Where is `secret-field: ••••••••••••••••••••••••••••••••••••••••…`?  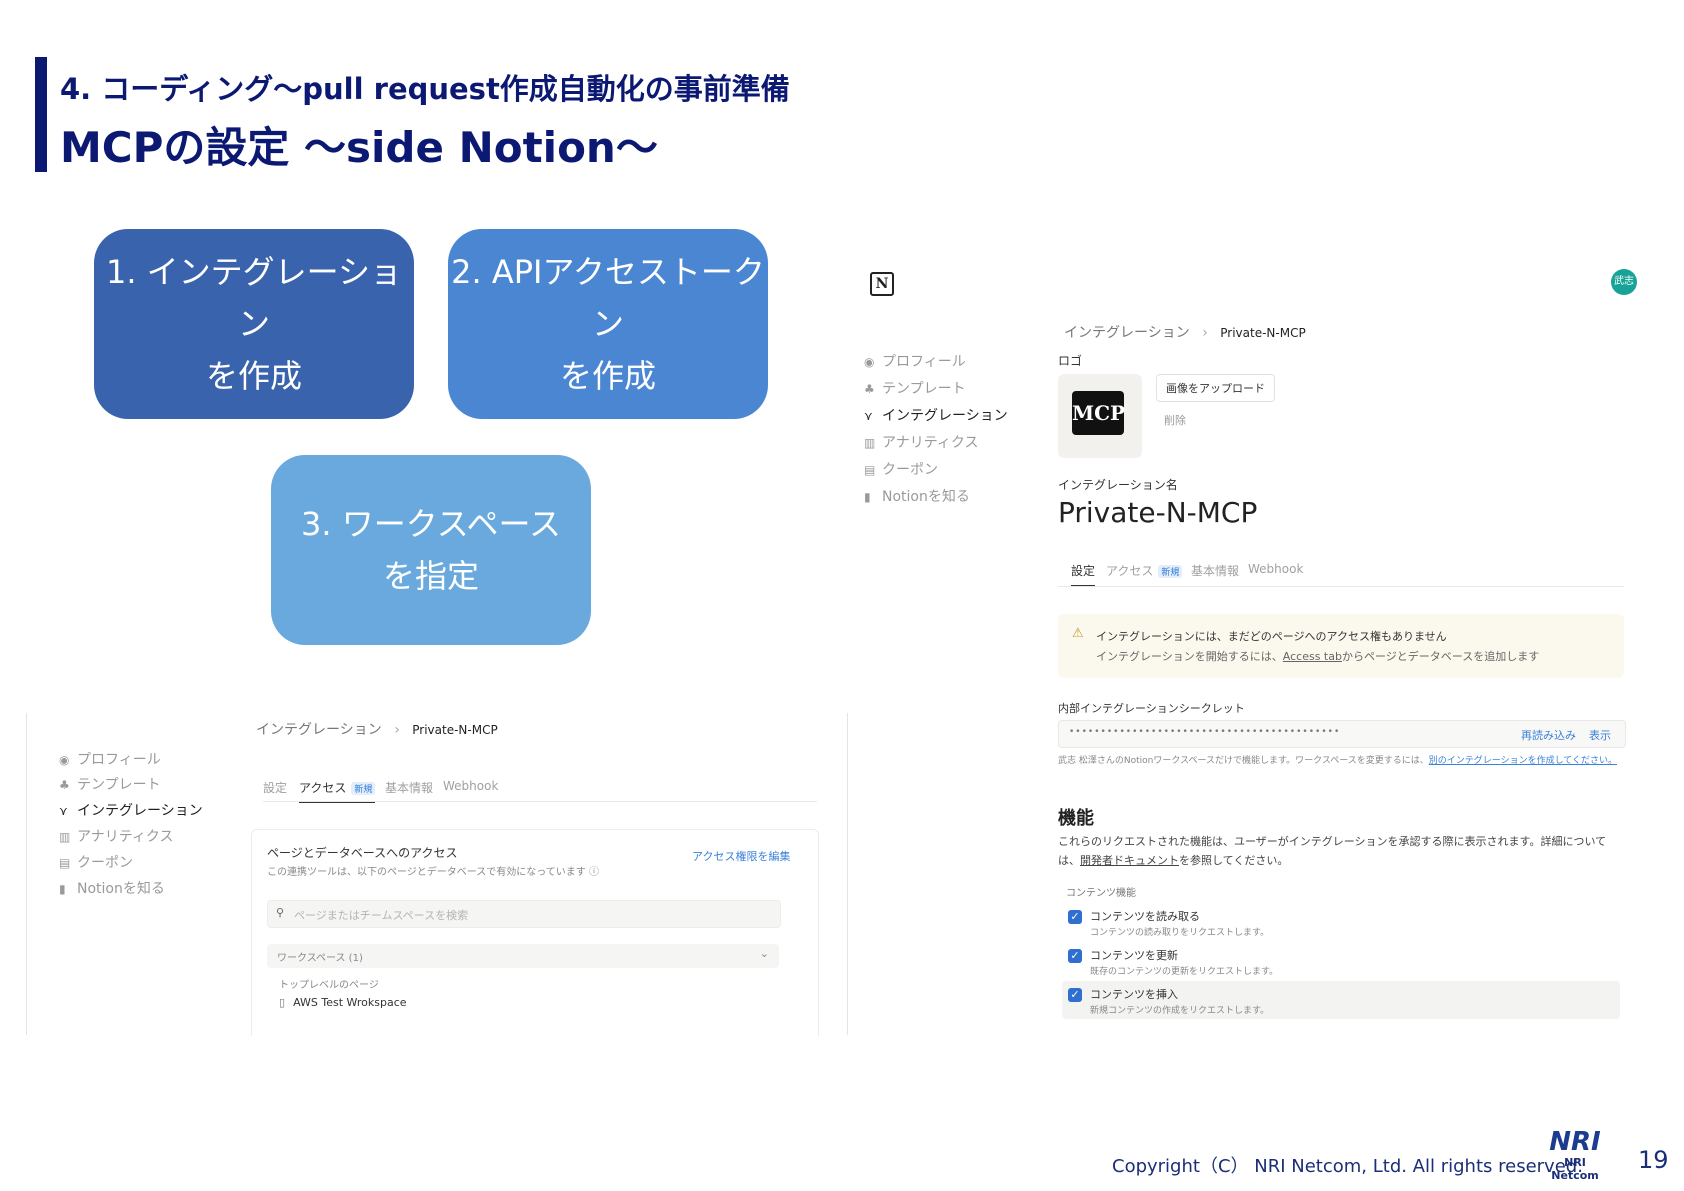
secret-field: ••••••••••••••••••••••••••••••••••••••••… is located at coordinates (1342, 734).